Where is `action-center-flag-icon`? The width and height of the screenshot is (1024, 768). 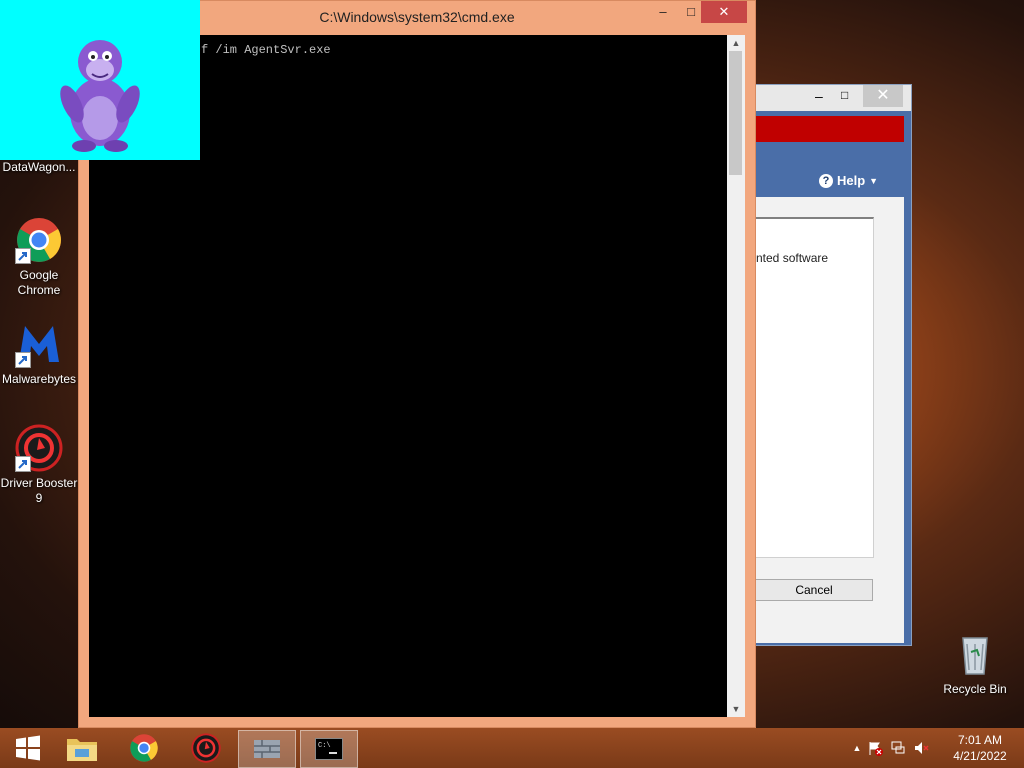
action-center-flag-icon is located at coordinates (875, 748).